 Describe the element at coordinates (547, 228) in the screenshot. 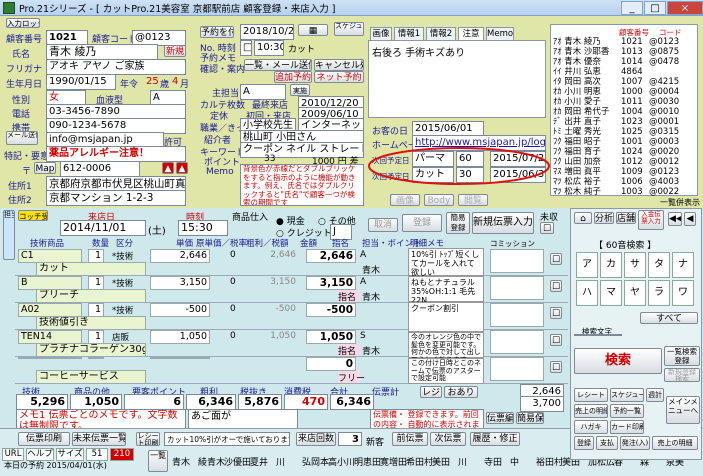

I see `unpaid-checkbox: ☐` at that location.